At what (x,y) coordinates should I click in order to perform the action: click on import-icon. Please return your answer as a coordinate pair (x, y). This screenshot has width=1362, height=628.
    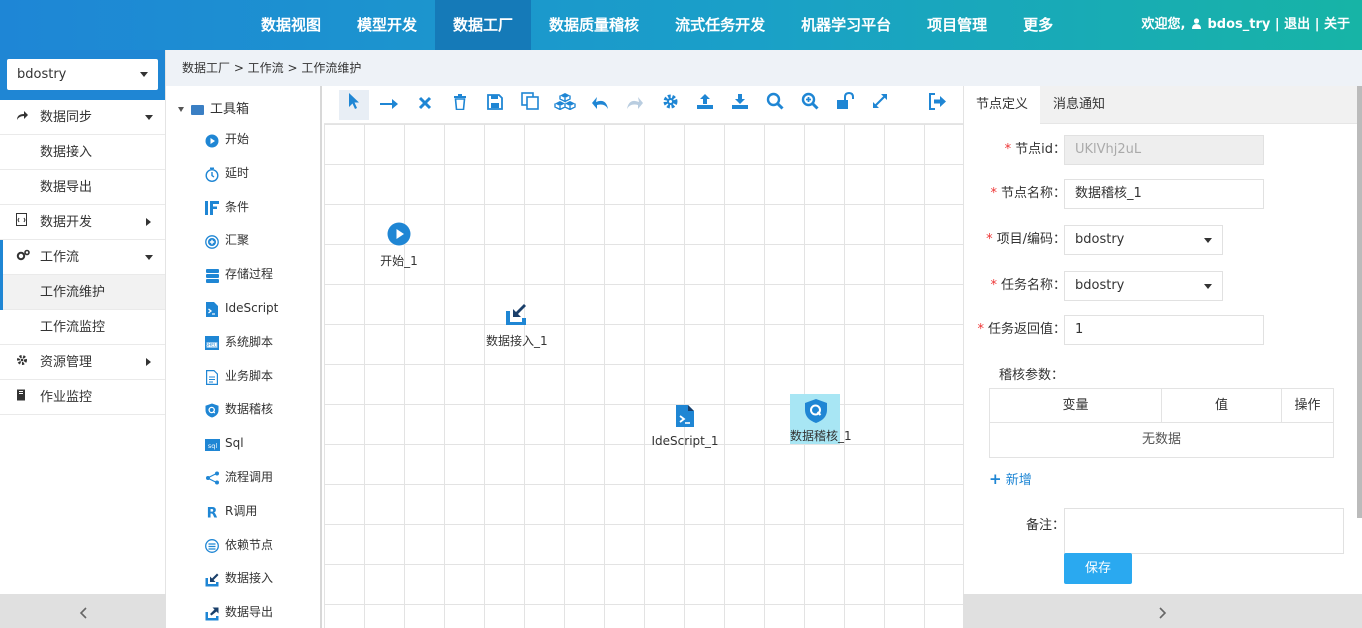
    Looking at the image, I should click on (516, 314).